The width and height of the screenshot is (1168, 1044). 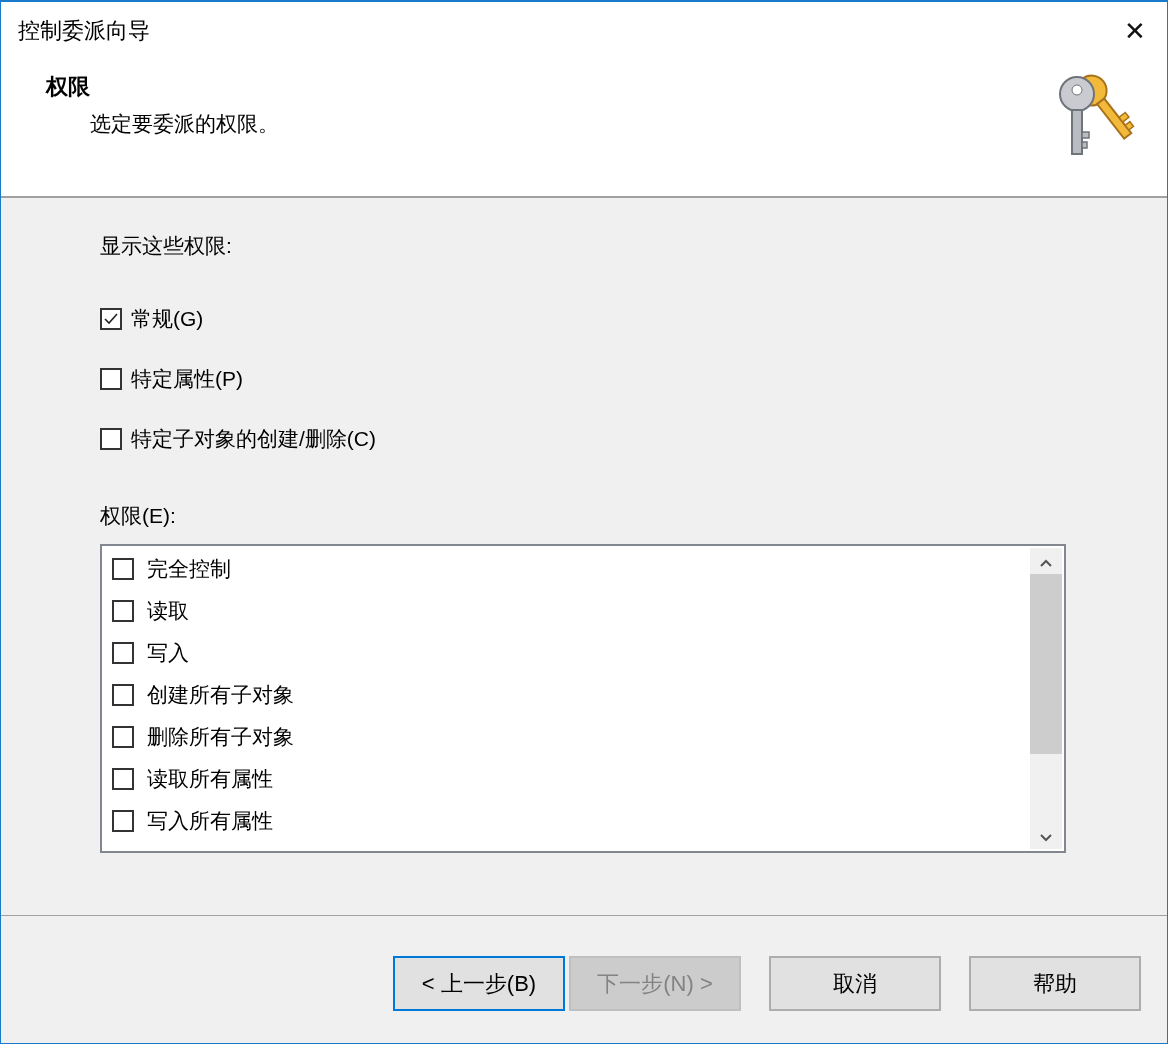 What do you see at coordinates (210, 779) in the screenshot?
I see `permission-label: 读取所有属性` at bounding box center [210, 779].